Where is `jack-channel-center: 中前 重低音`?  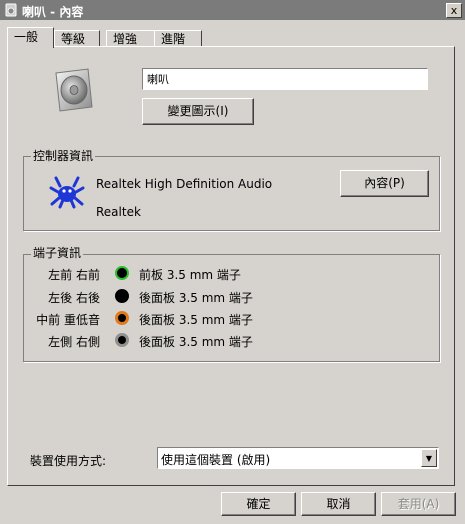
jack-channel-center: 中前 重低音 is located at coordinates (68, 320).